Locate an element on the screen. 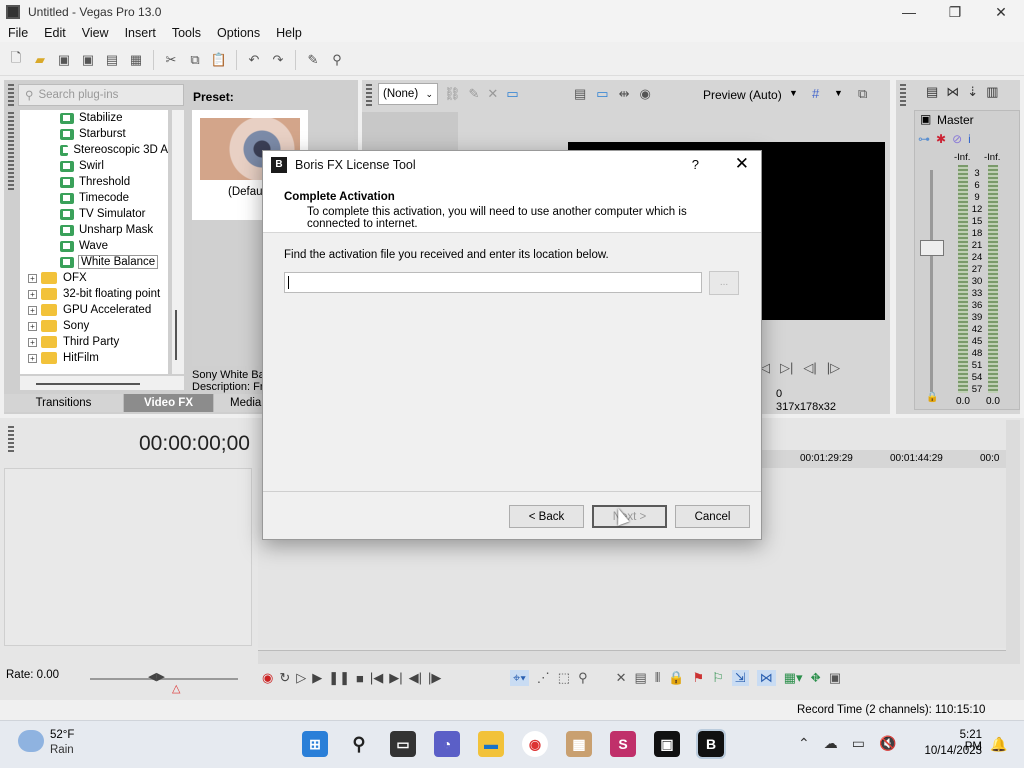  tree-folder-gpu: + GPU Accelerated is located at coordinates (94, 310).